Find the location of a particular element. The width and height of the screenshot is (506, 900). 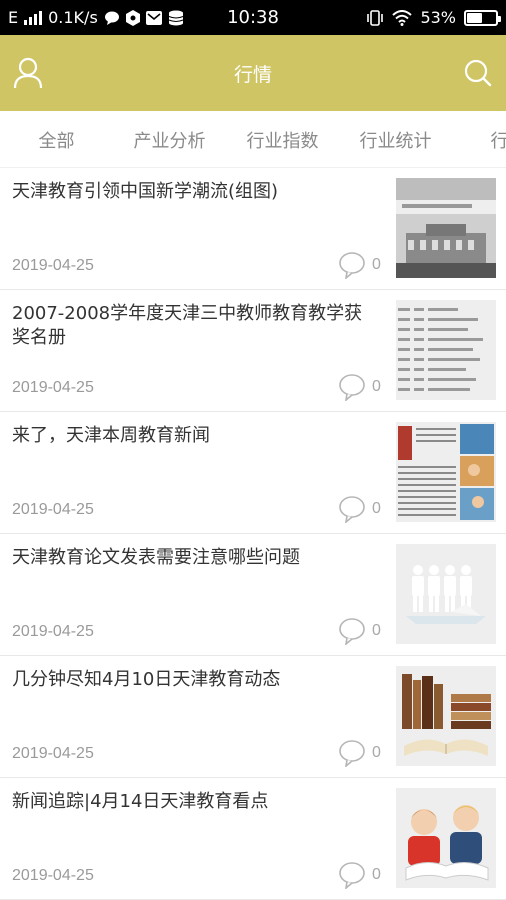

tab-industry-analysis: 产业分析 is located at coordinates (169, 139).